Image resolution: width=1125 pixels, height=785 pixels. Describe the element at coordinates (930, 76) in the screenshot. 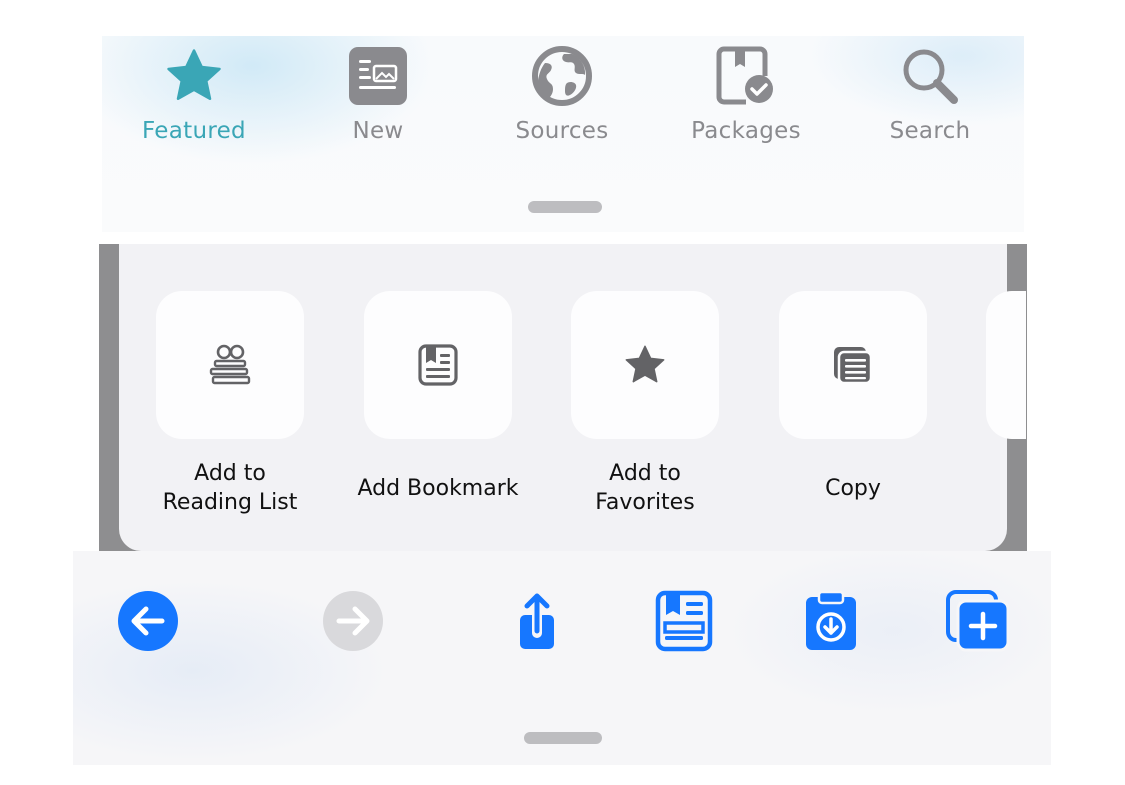

I see `magnifier-icon` at that location.